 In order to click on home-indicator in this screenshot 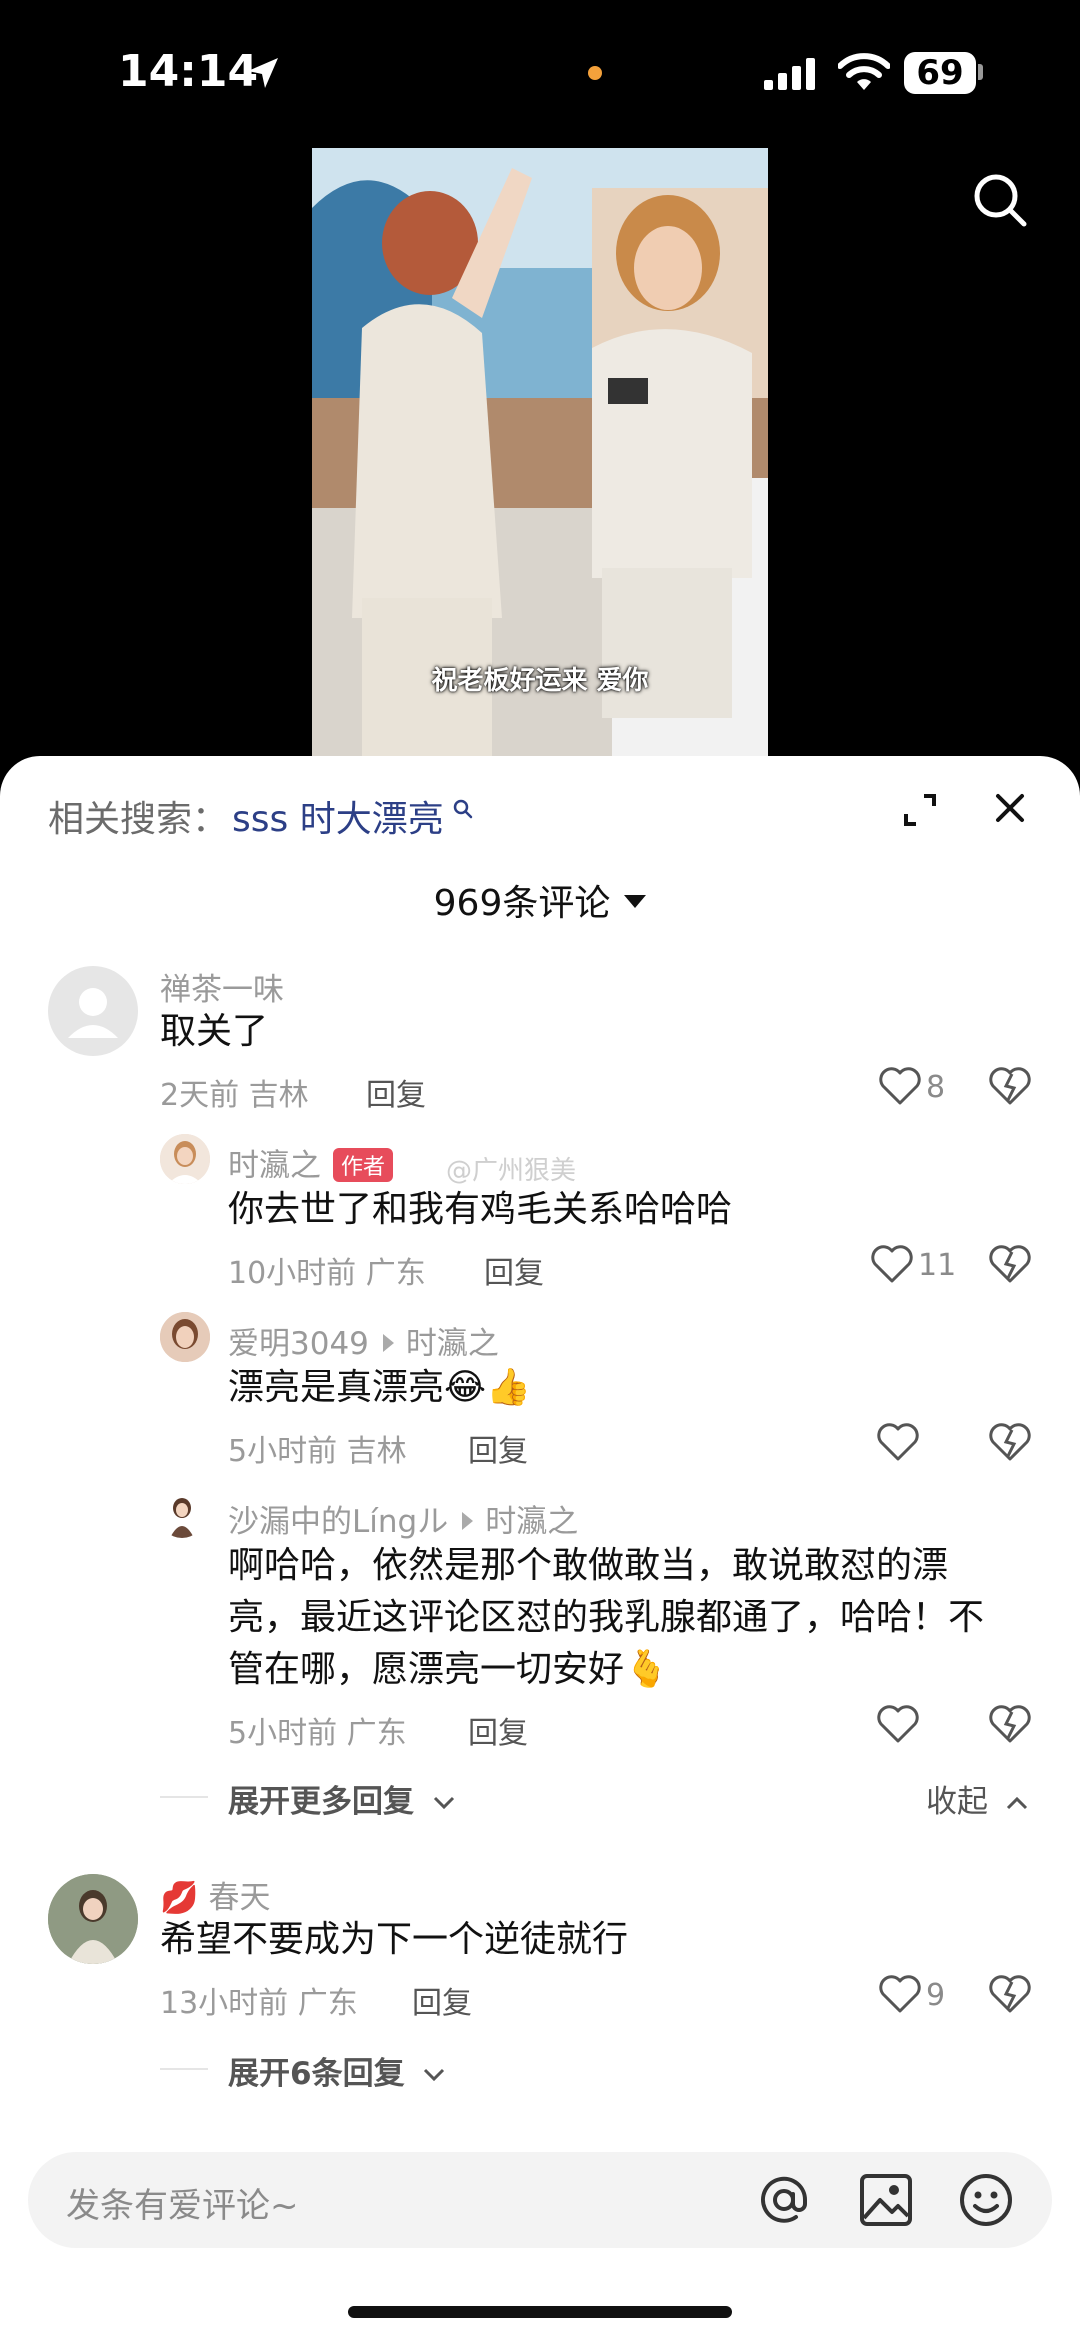, I will do `click(540, 2312)`.